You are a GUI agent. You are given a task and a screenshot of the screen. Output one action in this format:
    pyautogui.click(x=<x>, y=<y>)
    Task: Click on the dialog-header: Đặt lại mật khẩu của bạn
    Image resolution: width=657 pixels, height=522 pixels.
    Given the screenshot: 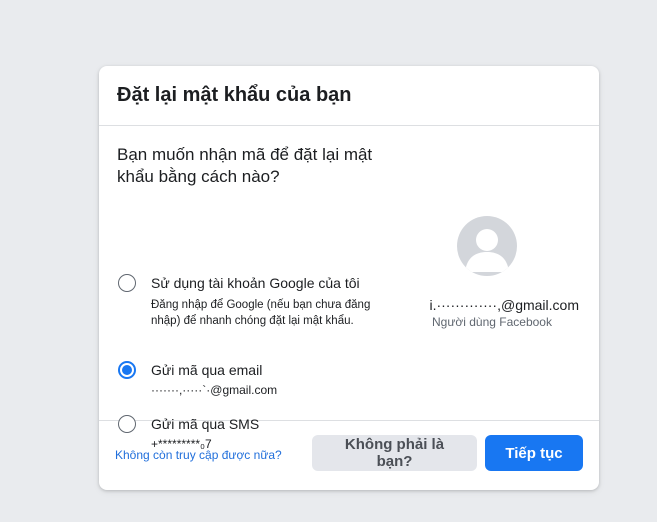 What is the action you would take?
    pyautogui.click(x=349, y=96)
    